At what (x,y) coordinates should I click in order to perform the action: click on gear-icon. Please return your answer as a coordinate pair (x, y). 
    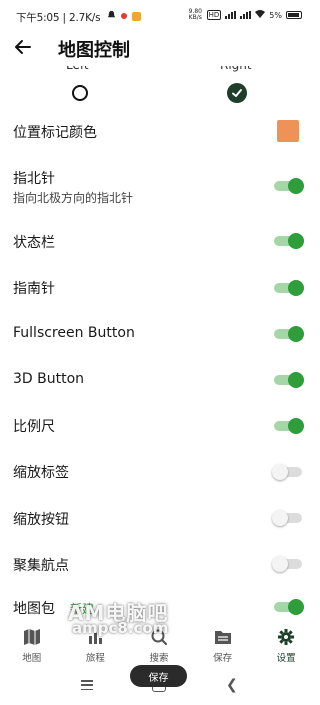
    Looking at the image, I should click on (286, 637).